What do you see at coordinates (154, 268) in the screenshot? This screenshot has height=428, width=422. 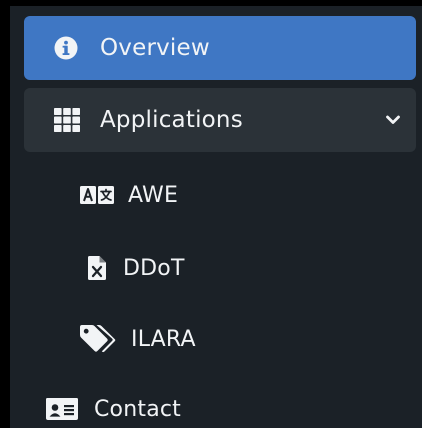 I see `sidebar-item-label: DDoT` at bounding box center [154, 268].